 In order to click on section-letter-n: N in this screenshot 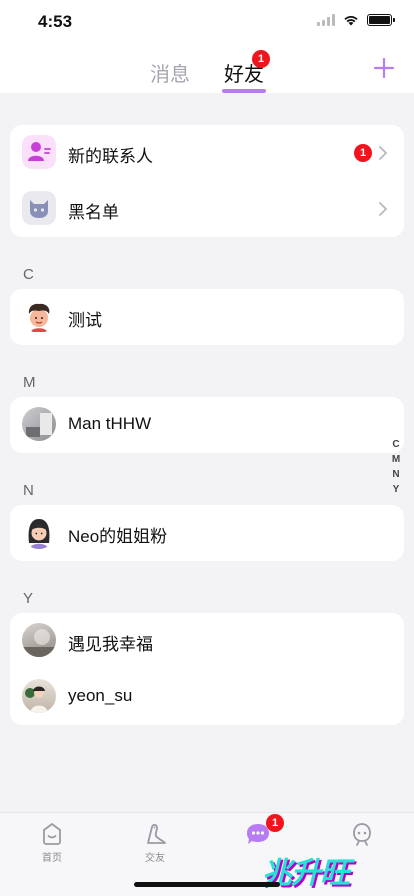, I will do `click(28, 490)`.